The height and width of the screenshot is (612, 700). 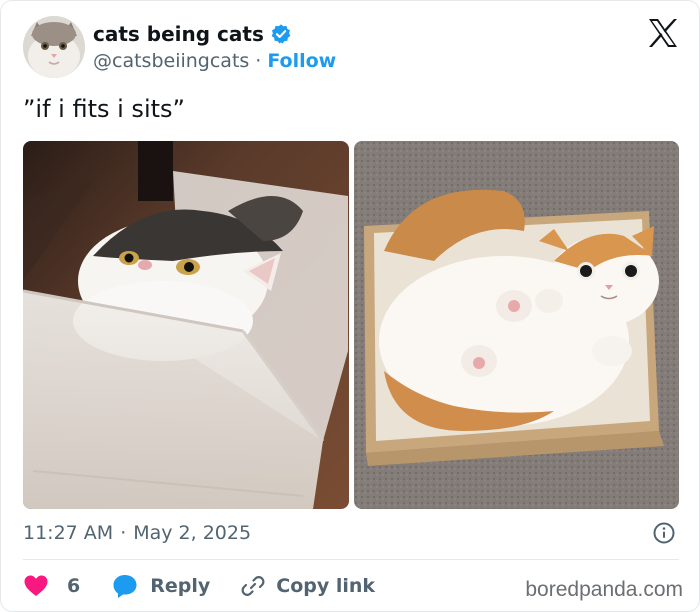 I want to click on avatar, so click(x=54, y=47).